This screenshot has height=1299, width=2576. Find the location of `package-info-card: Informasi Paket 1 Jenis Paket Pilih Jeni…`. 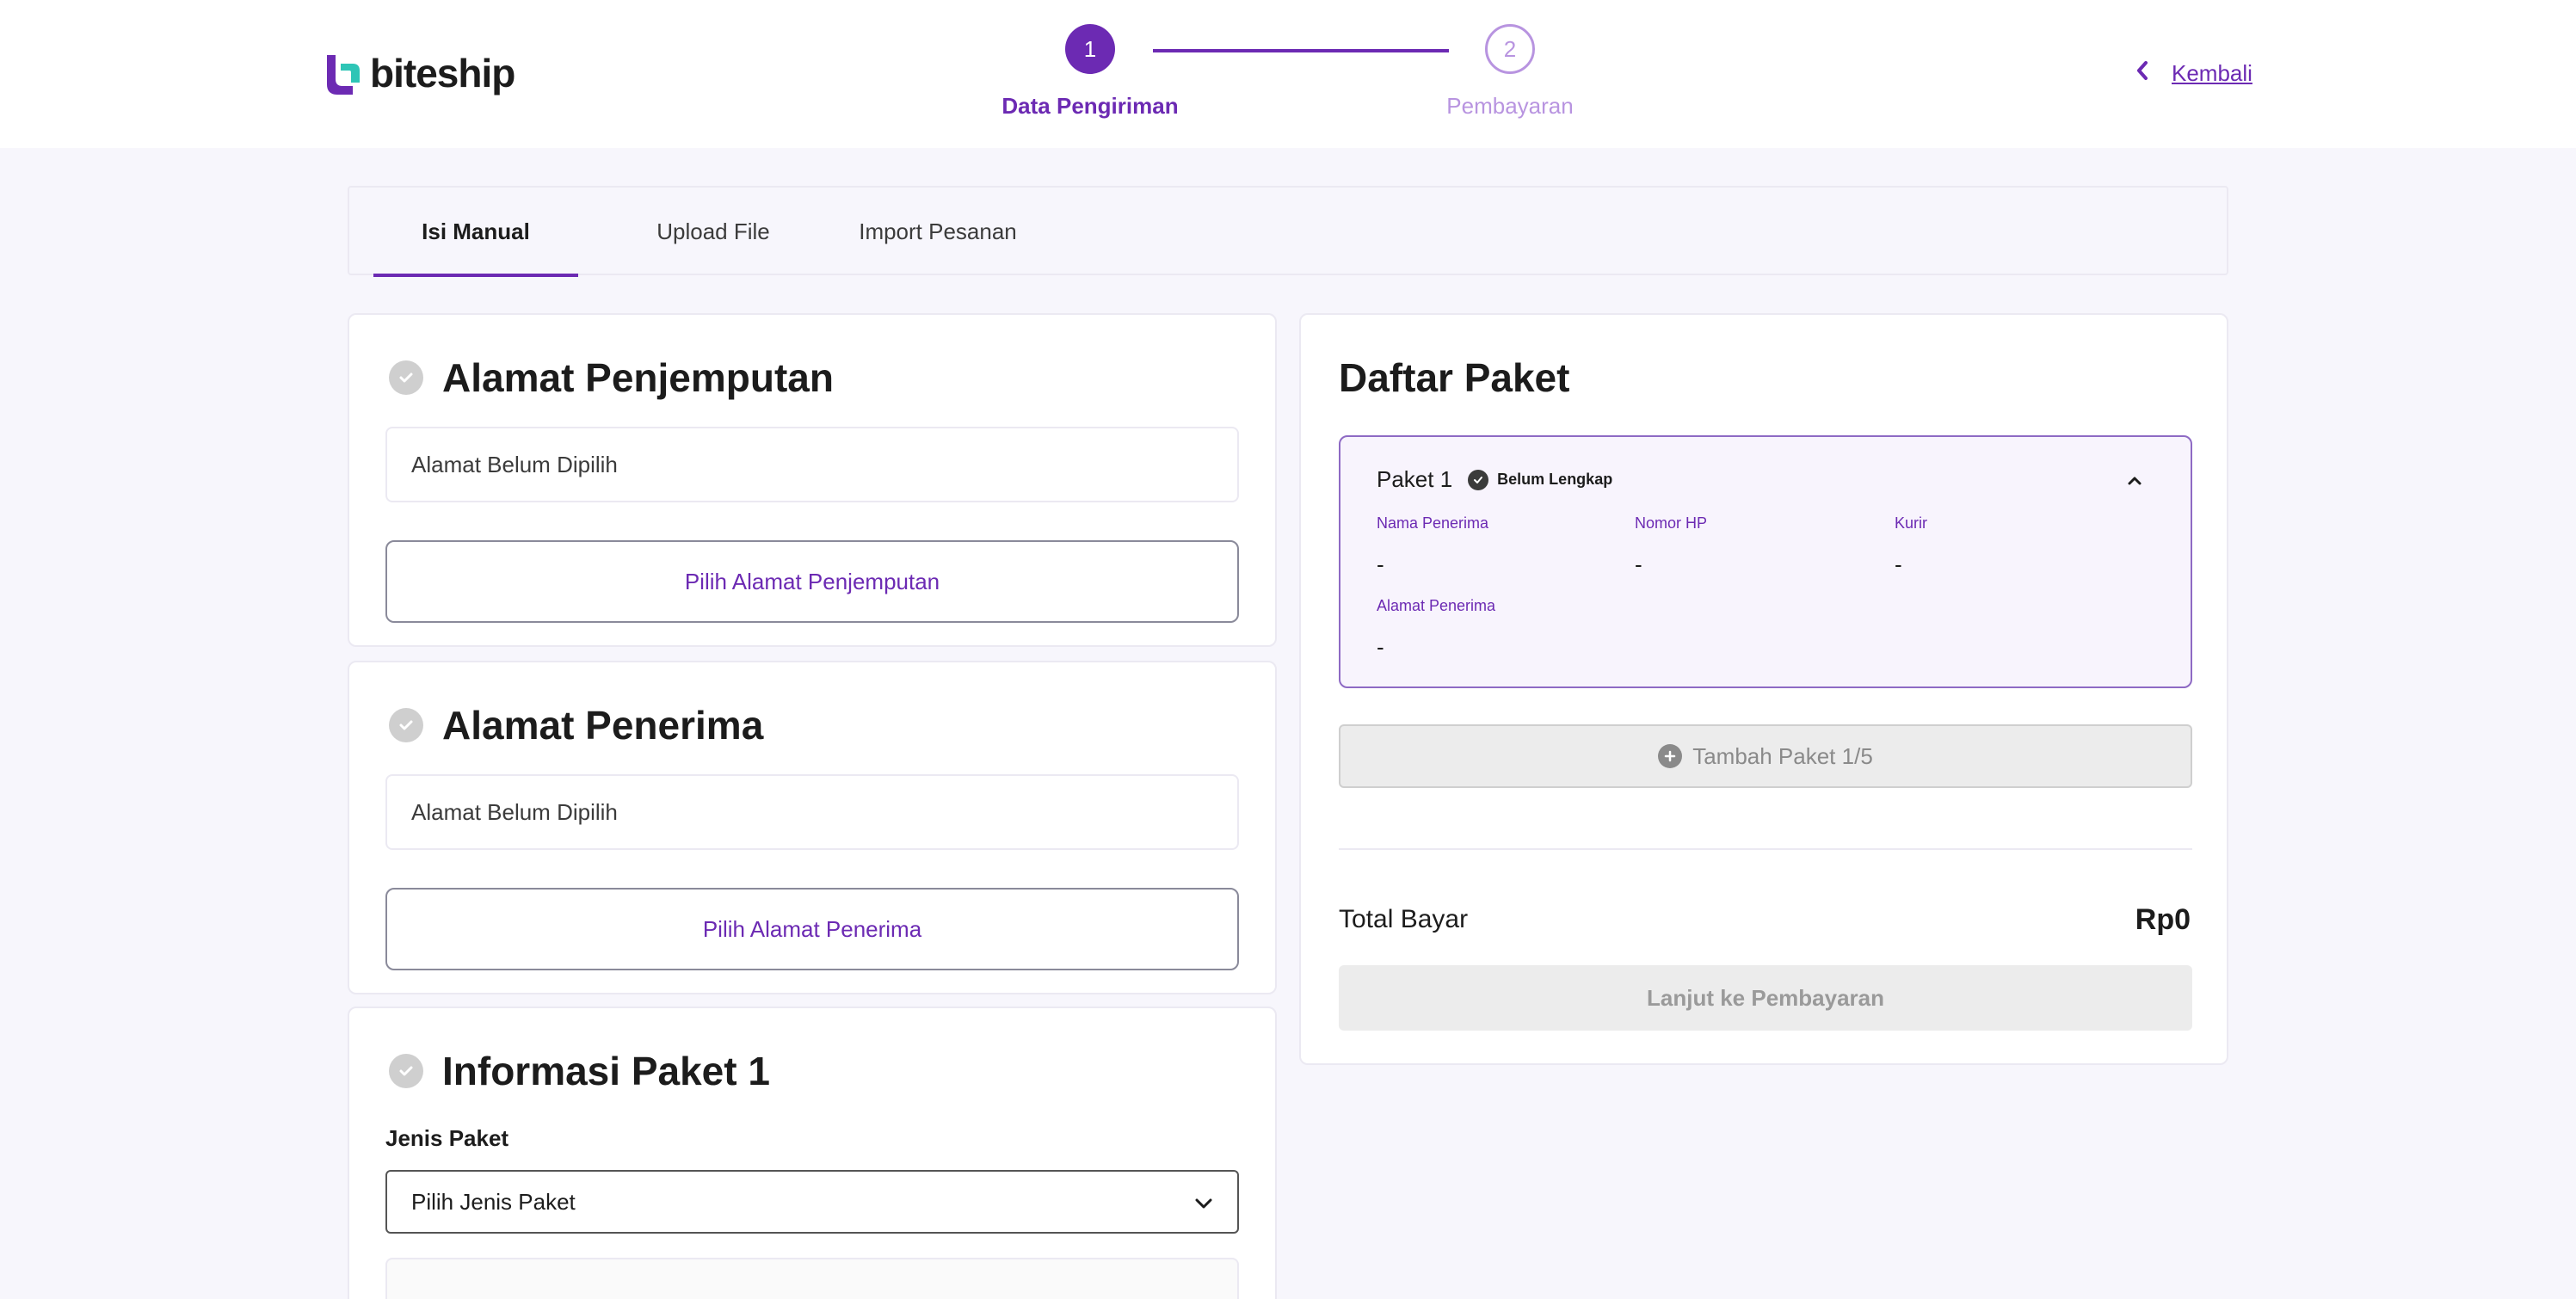

package-info-card: Informasi Paket 1 Jenis Paket Pilih Jeni… is located at coordinates (813, 1153).